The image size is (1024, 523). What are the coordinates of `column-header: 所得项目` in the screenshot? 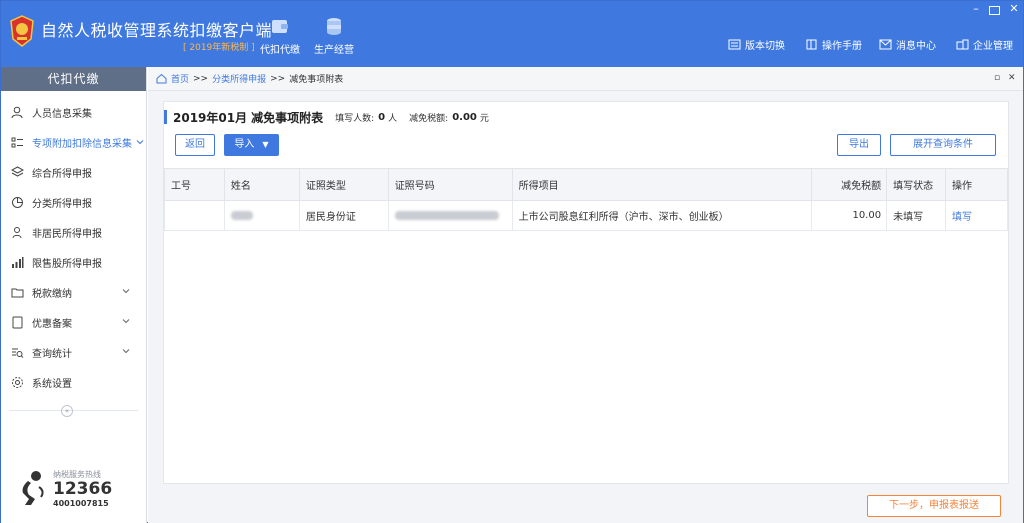 It's located at (662, 184).